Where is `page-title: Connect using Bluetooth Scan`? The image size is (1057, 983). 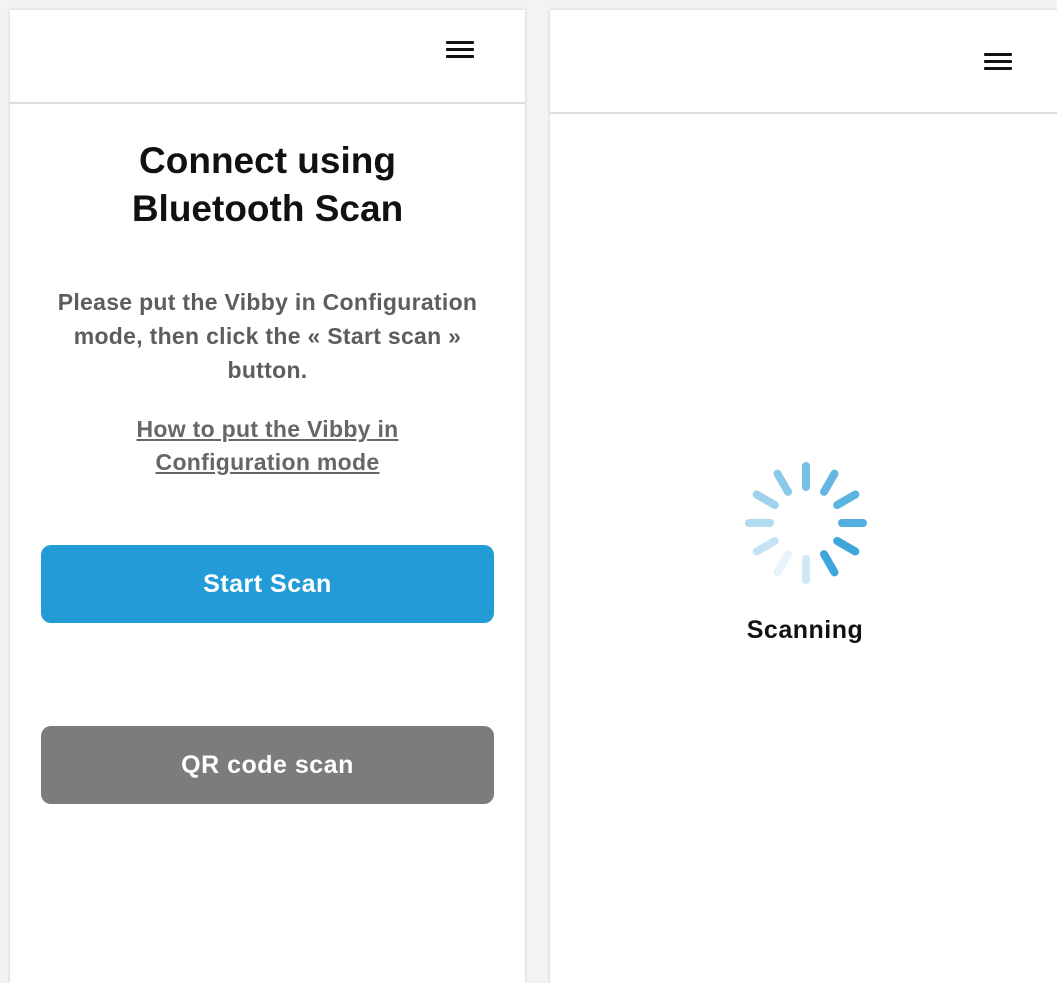 page-title: Connect using Bluetooth Scan is located at coordinates (267, 184).